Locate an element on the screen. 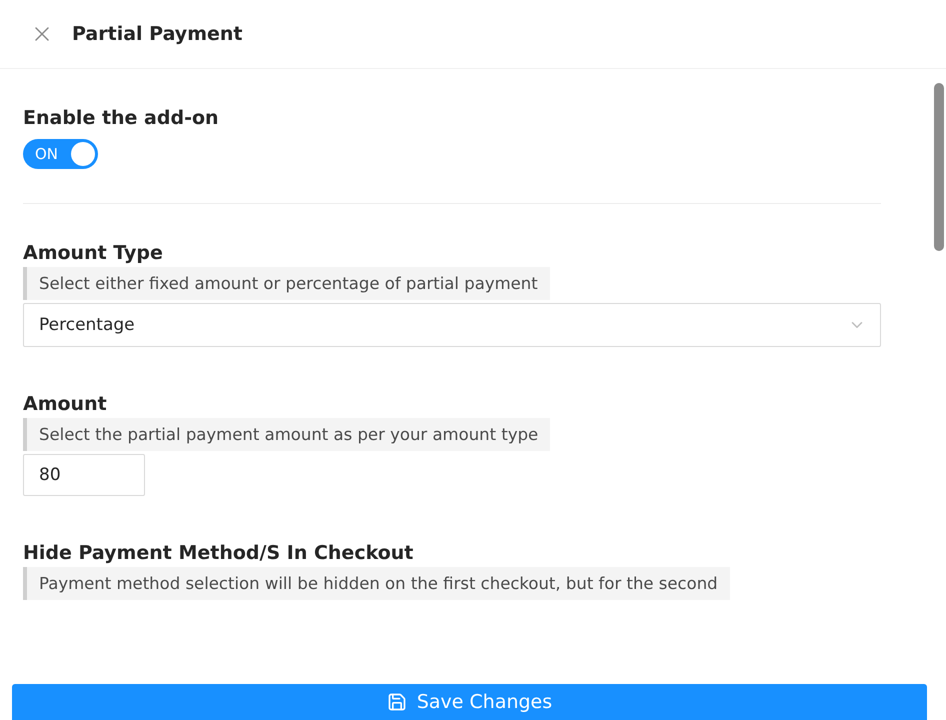  select-value: Percentage is located at coordinates (87, 325).